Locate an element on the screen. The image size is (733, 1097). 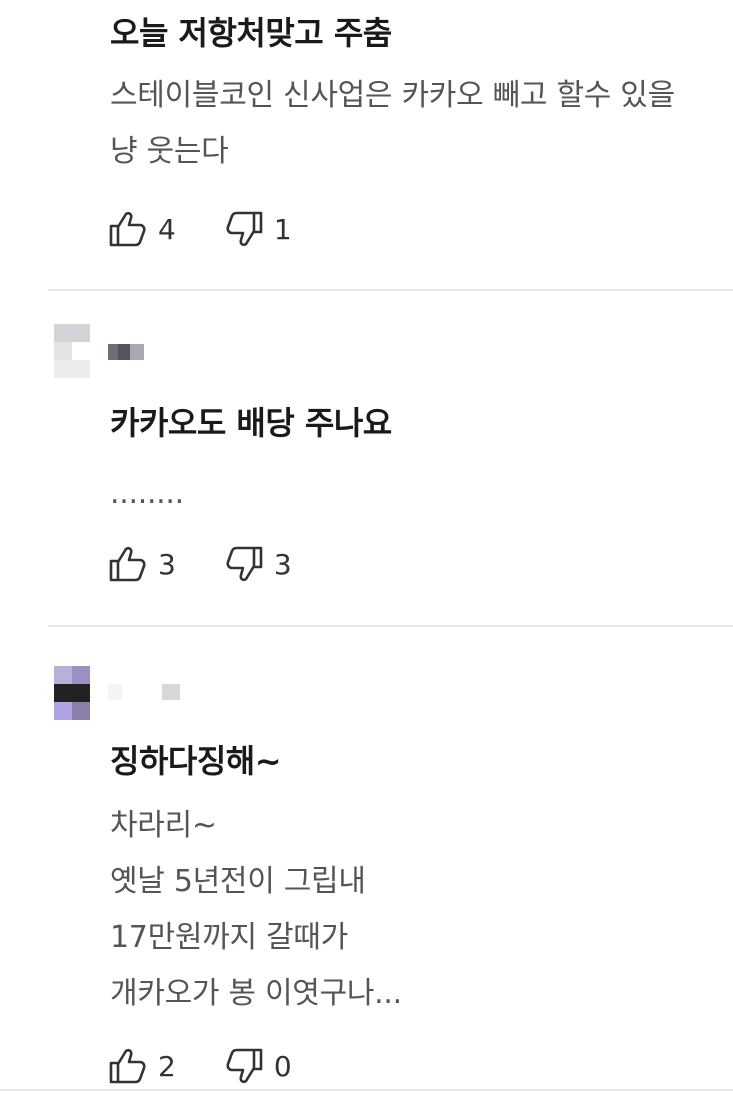
dislike-count: 1 is located at coordinates (282, 229).